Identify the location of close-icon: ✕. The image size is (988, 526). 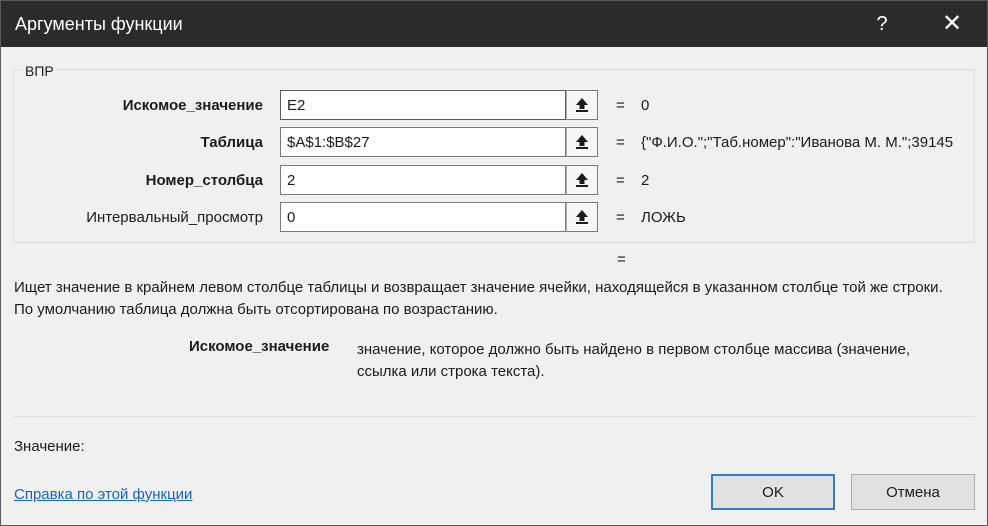
(952, 24).